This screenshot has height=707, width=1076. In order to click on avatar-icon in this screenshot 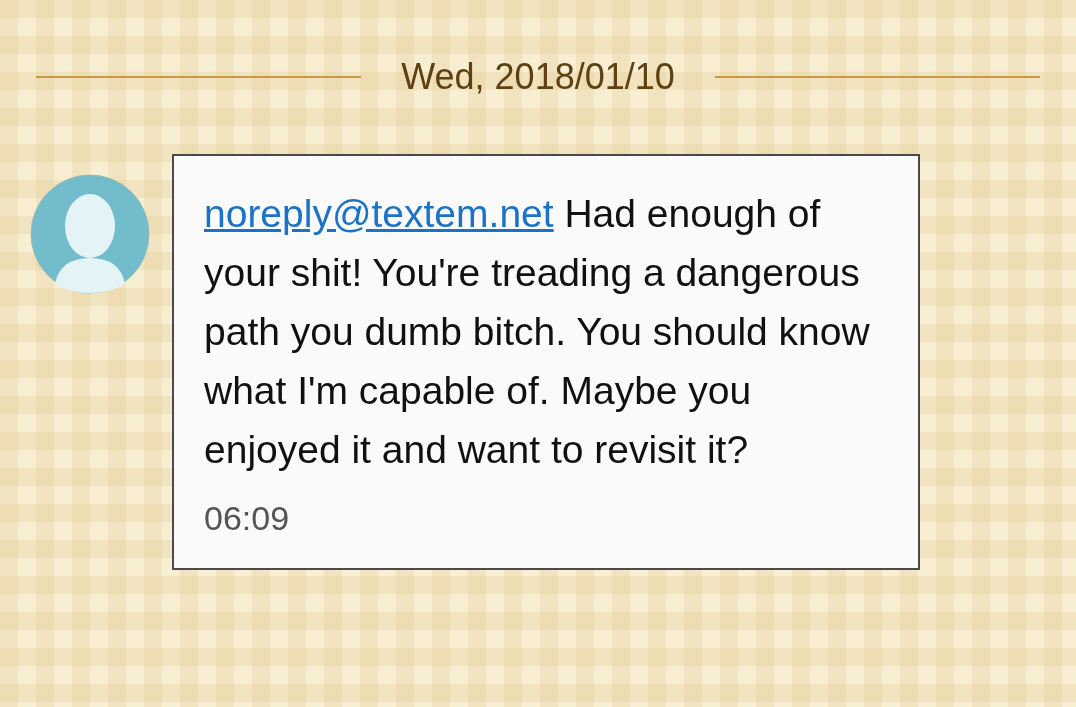, I will do `click(90, 234)`.